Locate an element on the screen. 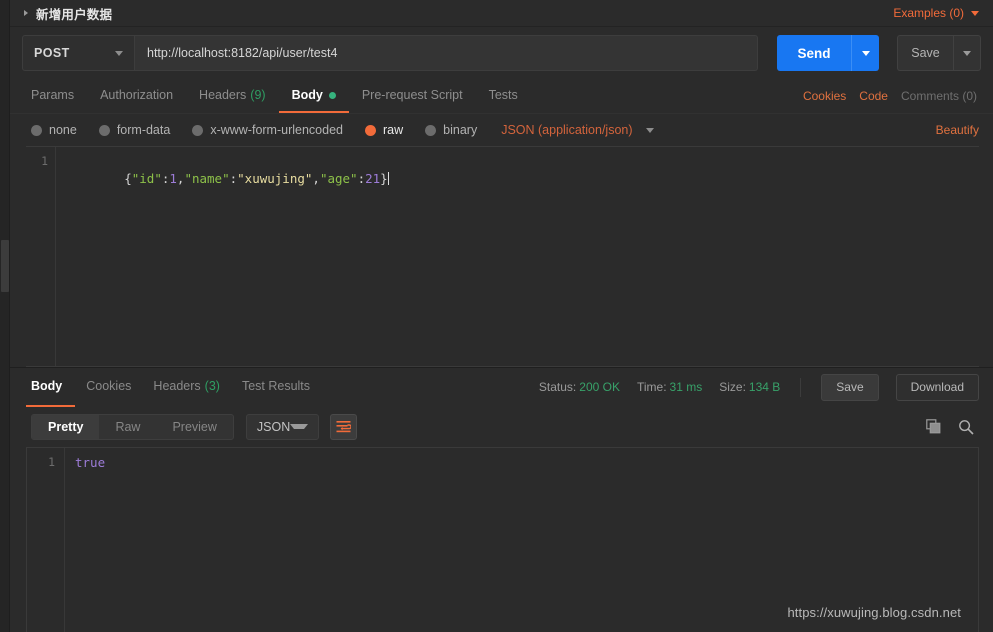 The width and height of the screenshot is (993, 632). body-type-binary: binary is located at coordinates (451, 130).